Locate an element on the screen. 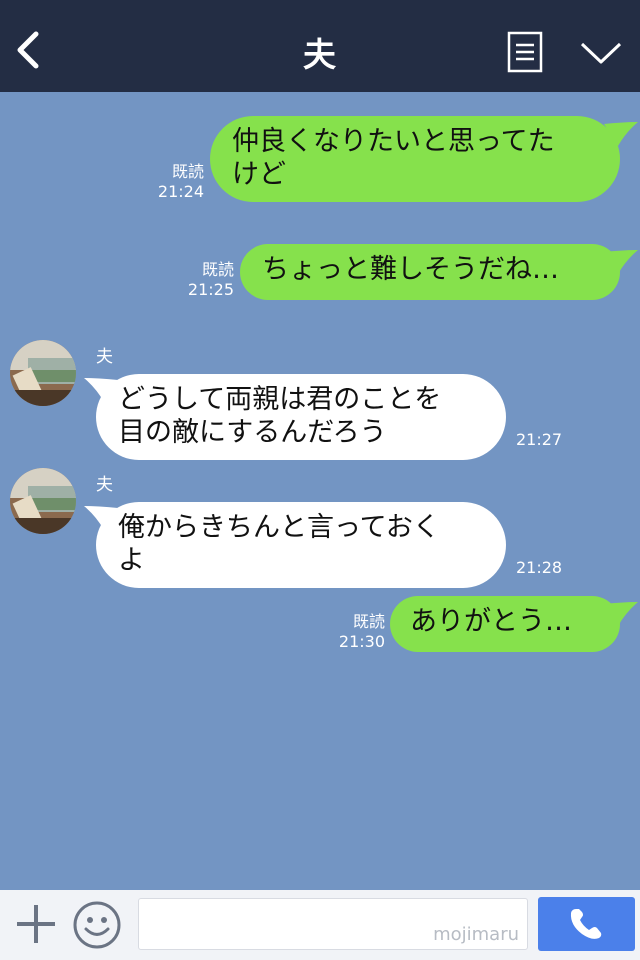  message-time: 21:30 is located at coordinates (361, 641).